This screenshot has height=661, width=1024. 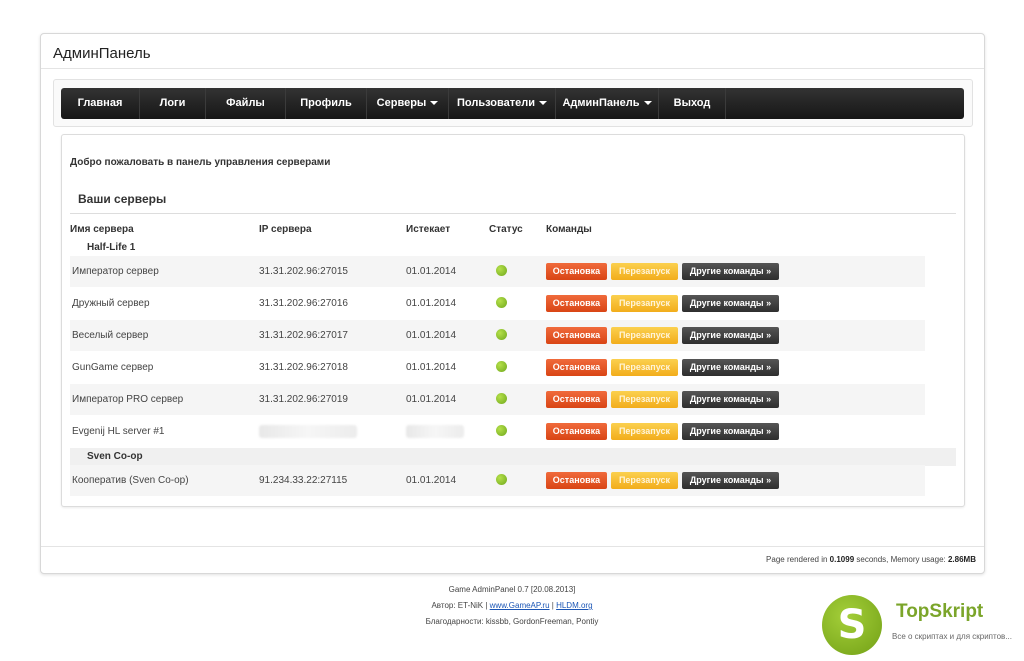 I want to click on render-stats-prefix: Page rendered in, so click(x=797, y=559).